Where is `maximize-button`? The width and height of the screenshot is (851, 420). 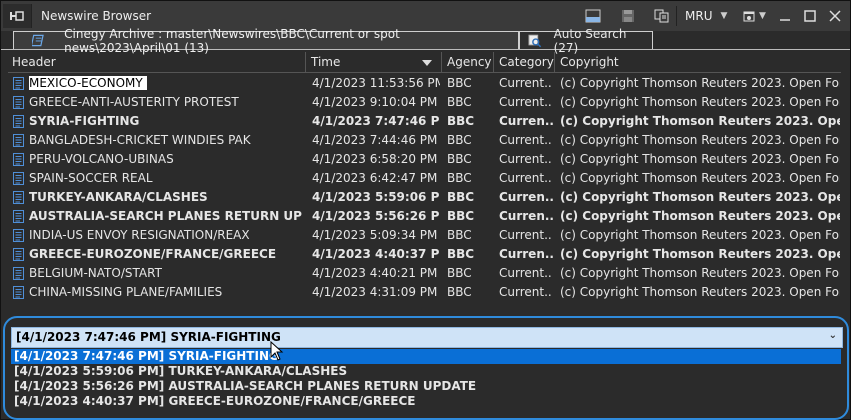
maximize-button is located at coordinates (810, 16).